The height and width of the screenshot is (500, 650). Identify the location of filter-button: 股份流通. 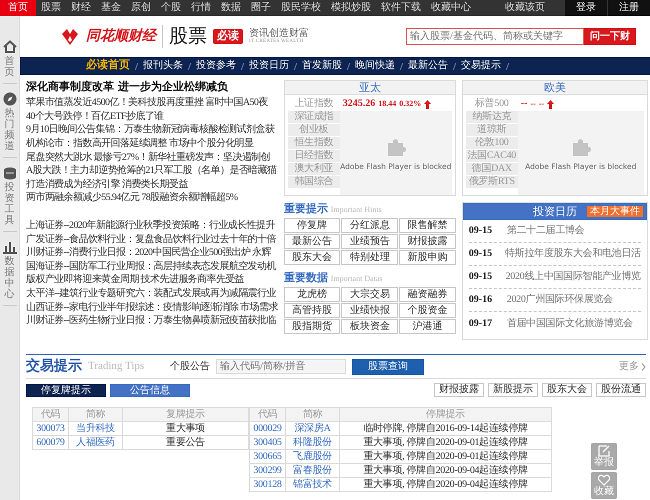
(621, 390).